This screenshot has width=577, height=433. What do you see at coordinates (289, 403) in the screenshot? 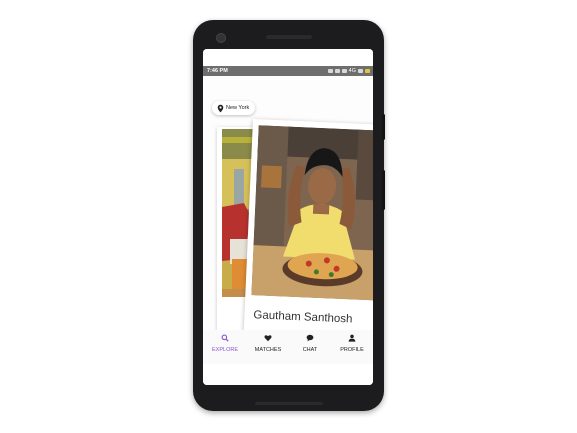
I see `bottom-speaker` at bounding box center [289, 403].